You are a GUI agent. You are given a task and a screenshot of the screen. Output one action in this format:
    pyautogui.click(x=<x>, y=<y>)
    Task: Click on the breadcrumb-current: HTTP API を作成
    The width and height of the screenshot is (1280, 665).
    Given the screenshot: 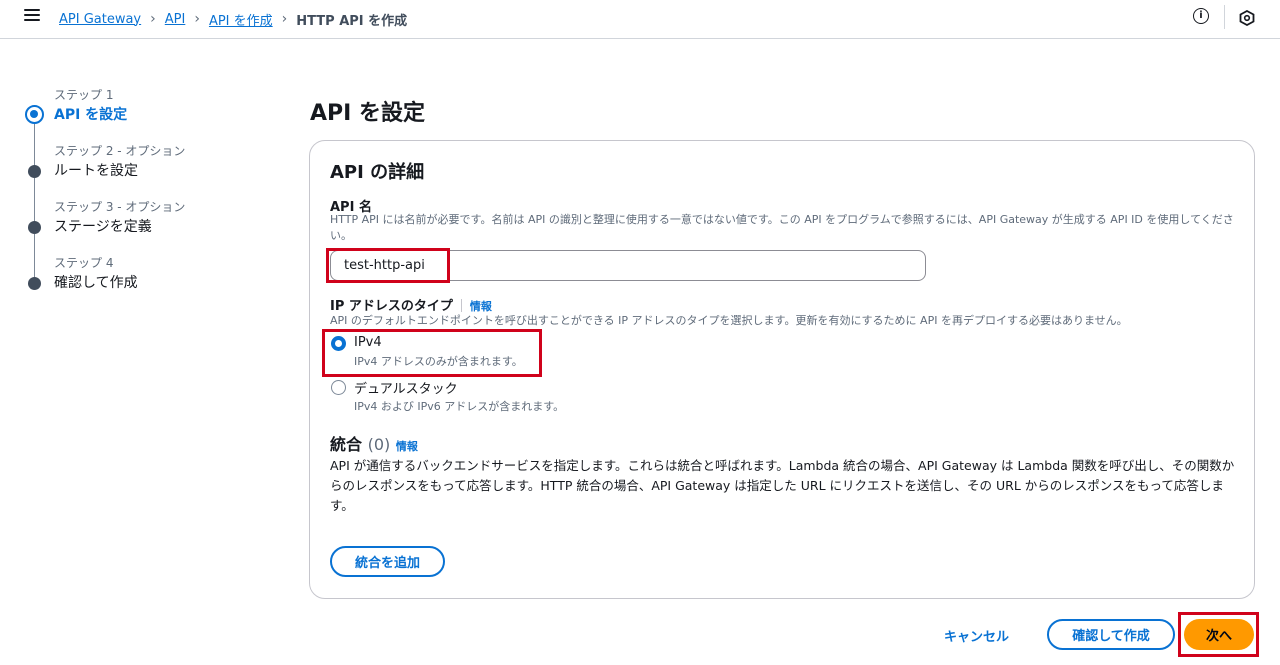 What is the action you would take?
    pyautogui.click(x=352, y=21)
    